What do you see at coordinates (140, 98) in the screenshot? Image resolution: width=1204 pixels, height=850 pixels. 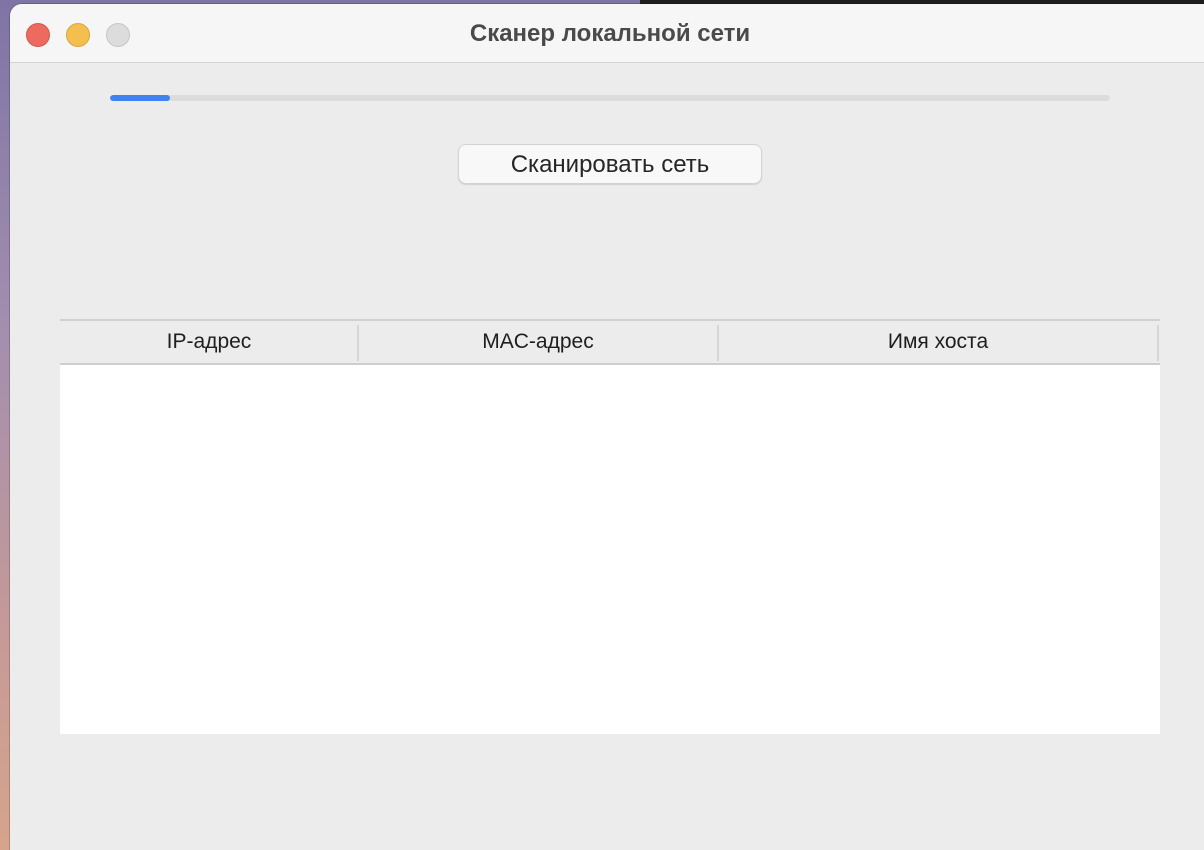 I see `scan-progress-fill` at bounding box center [140, 98].